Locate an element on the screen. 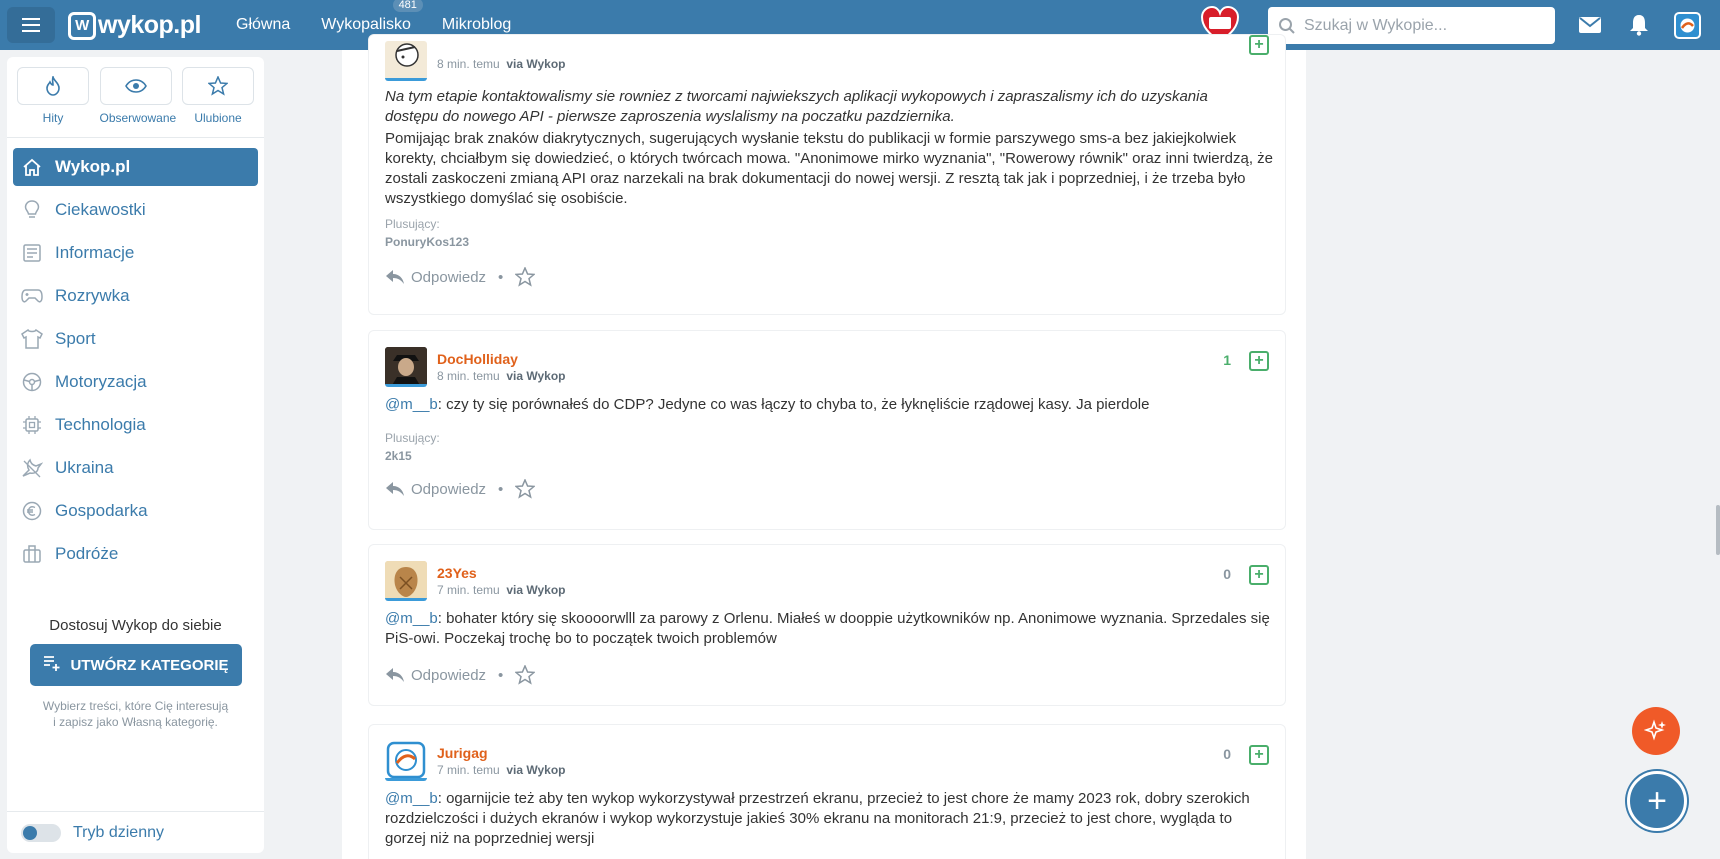 The image size is (1720, 859). quick-obserwowane: Obserwowane is located at coordinates (137, 96).